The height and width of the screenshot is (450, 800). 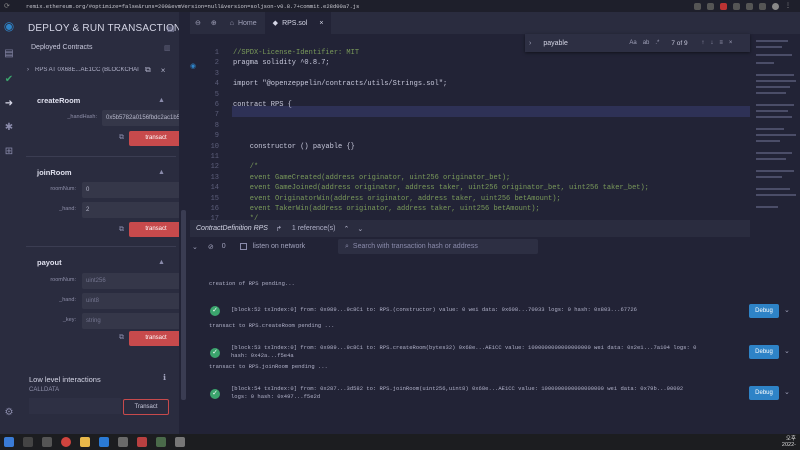 What do you see at coordinates (232, 228) in the screenshot?
I see `definition-label: ContractDefinition RPS` at bounding box center [232, 228].